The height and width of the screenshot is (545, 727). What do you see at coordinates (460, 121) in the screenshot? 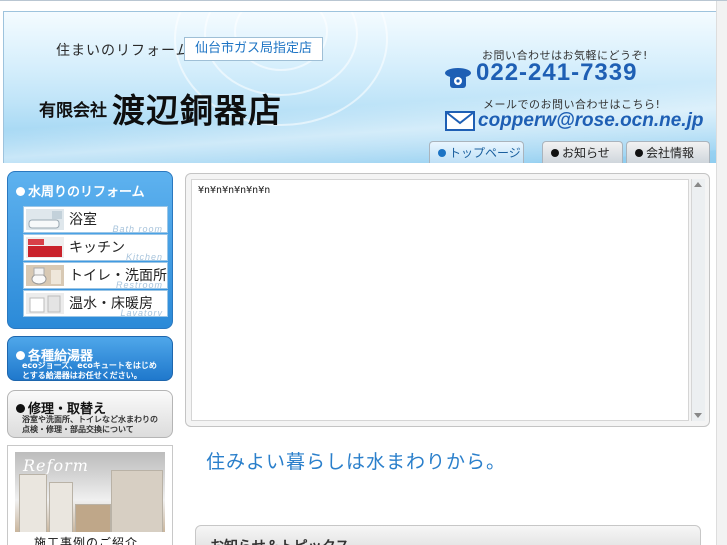
I see `mail-icon` at bounding box center [460, 121].